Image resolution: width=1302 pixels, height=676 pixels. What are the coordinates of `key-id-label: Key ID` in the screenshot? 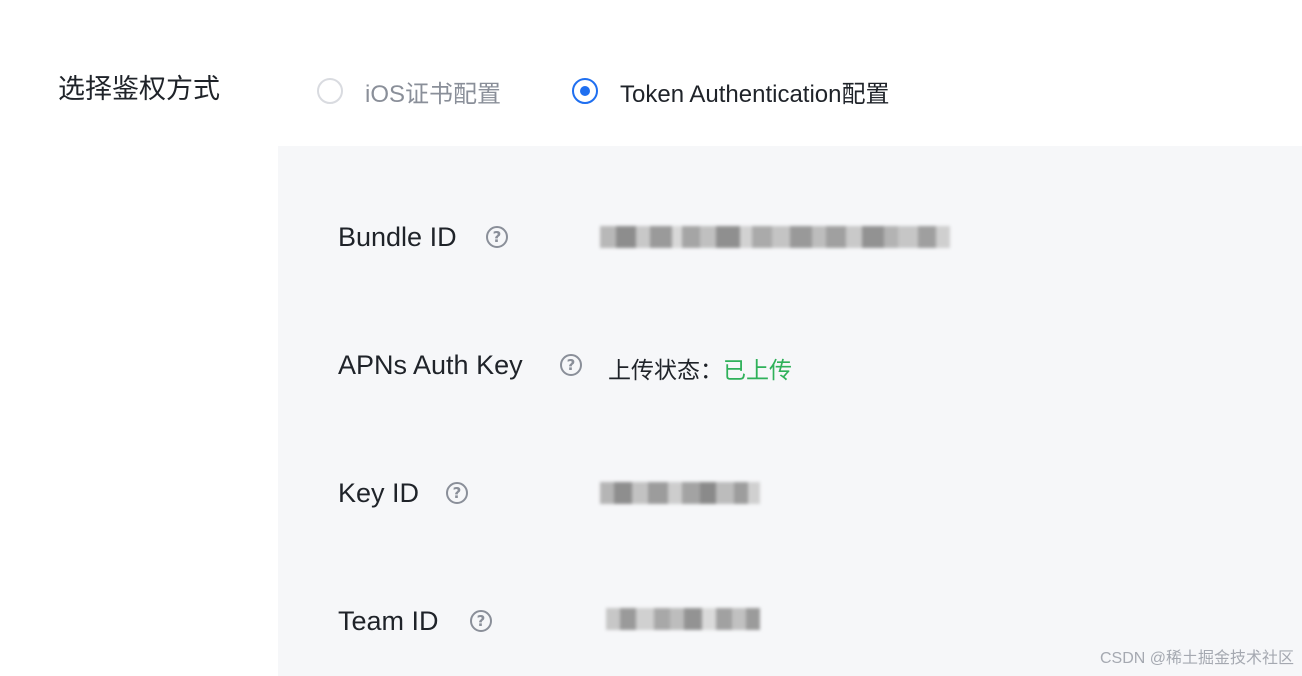 It's located at (379, 493).